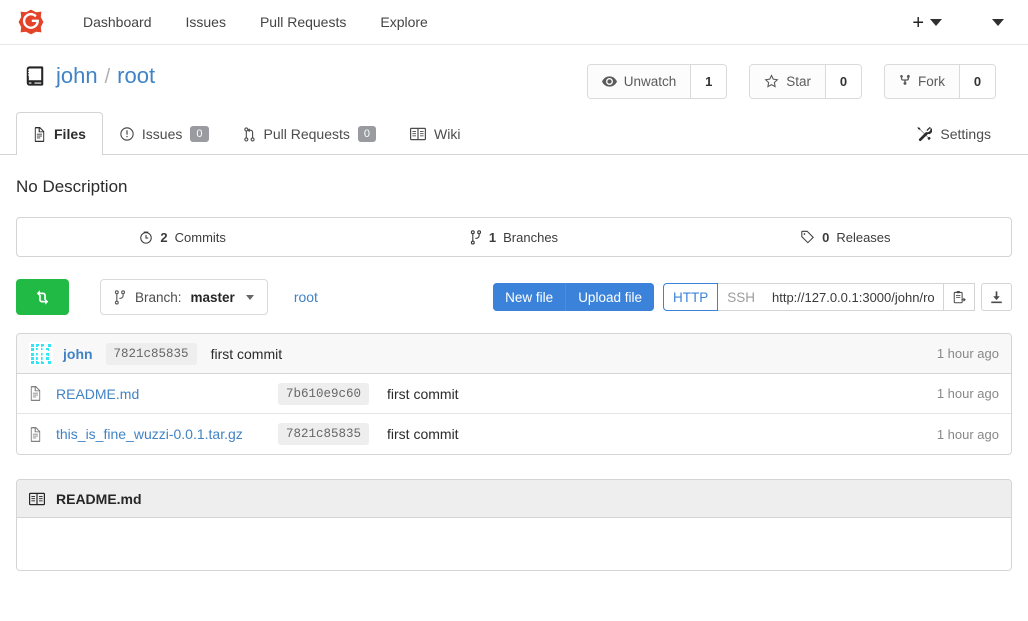  Describe the element at coordinates (164, 237) in the screenshot. I see `commits-count: 2` at that location.